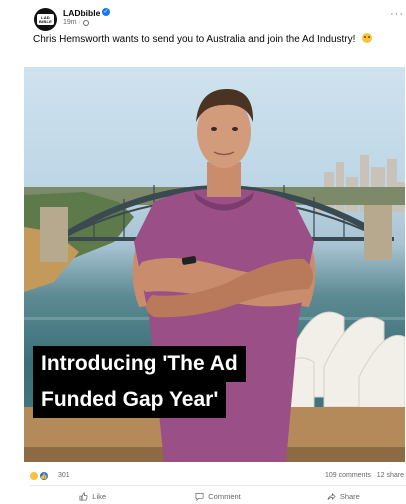 This screenshot has height=504, width=406. Describe the element at coordinates (83, 496) in the screenshot. I see `thumbs-up-icon` at that location.